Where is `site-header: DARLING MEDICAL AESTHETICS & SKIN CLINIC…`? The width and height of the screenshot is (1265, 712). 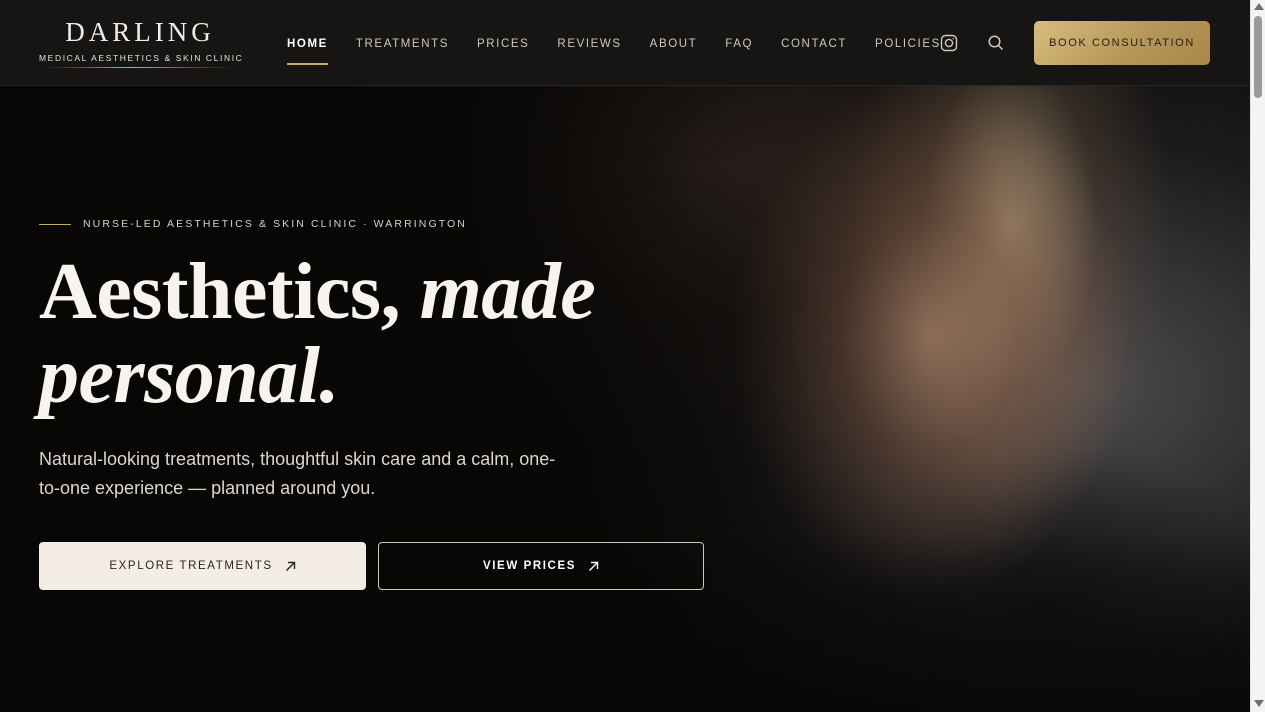
site-header: DARLING MEDICAL AESTHETICS & SKIN CLINIC… is located at coordinates (625, 43).